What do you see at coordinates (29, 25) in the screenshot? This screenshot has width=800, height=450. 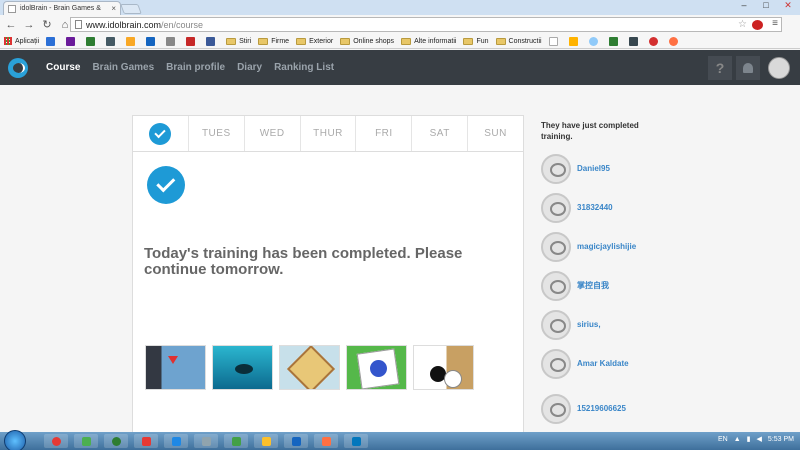 I see `forward-icon: →` at bounding box center [29, 25].